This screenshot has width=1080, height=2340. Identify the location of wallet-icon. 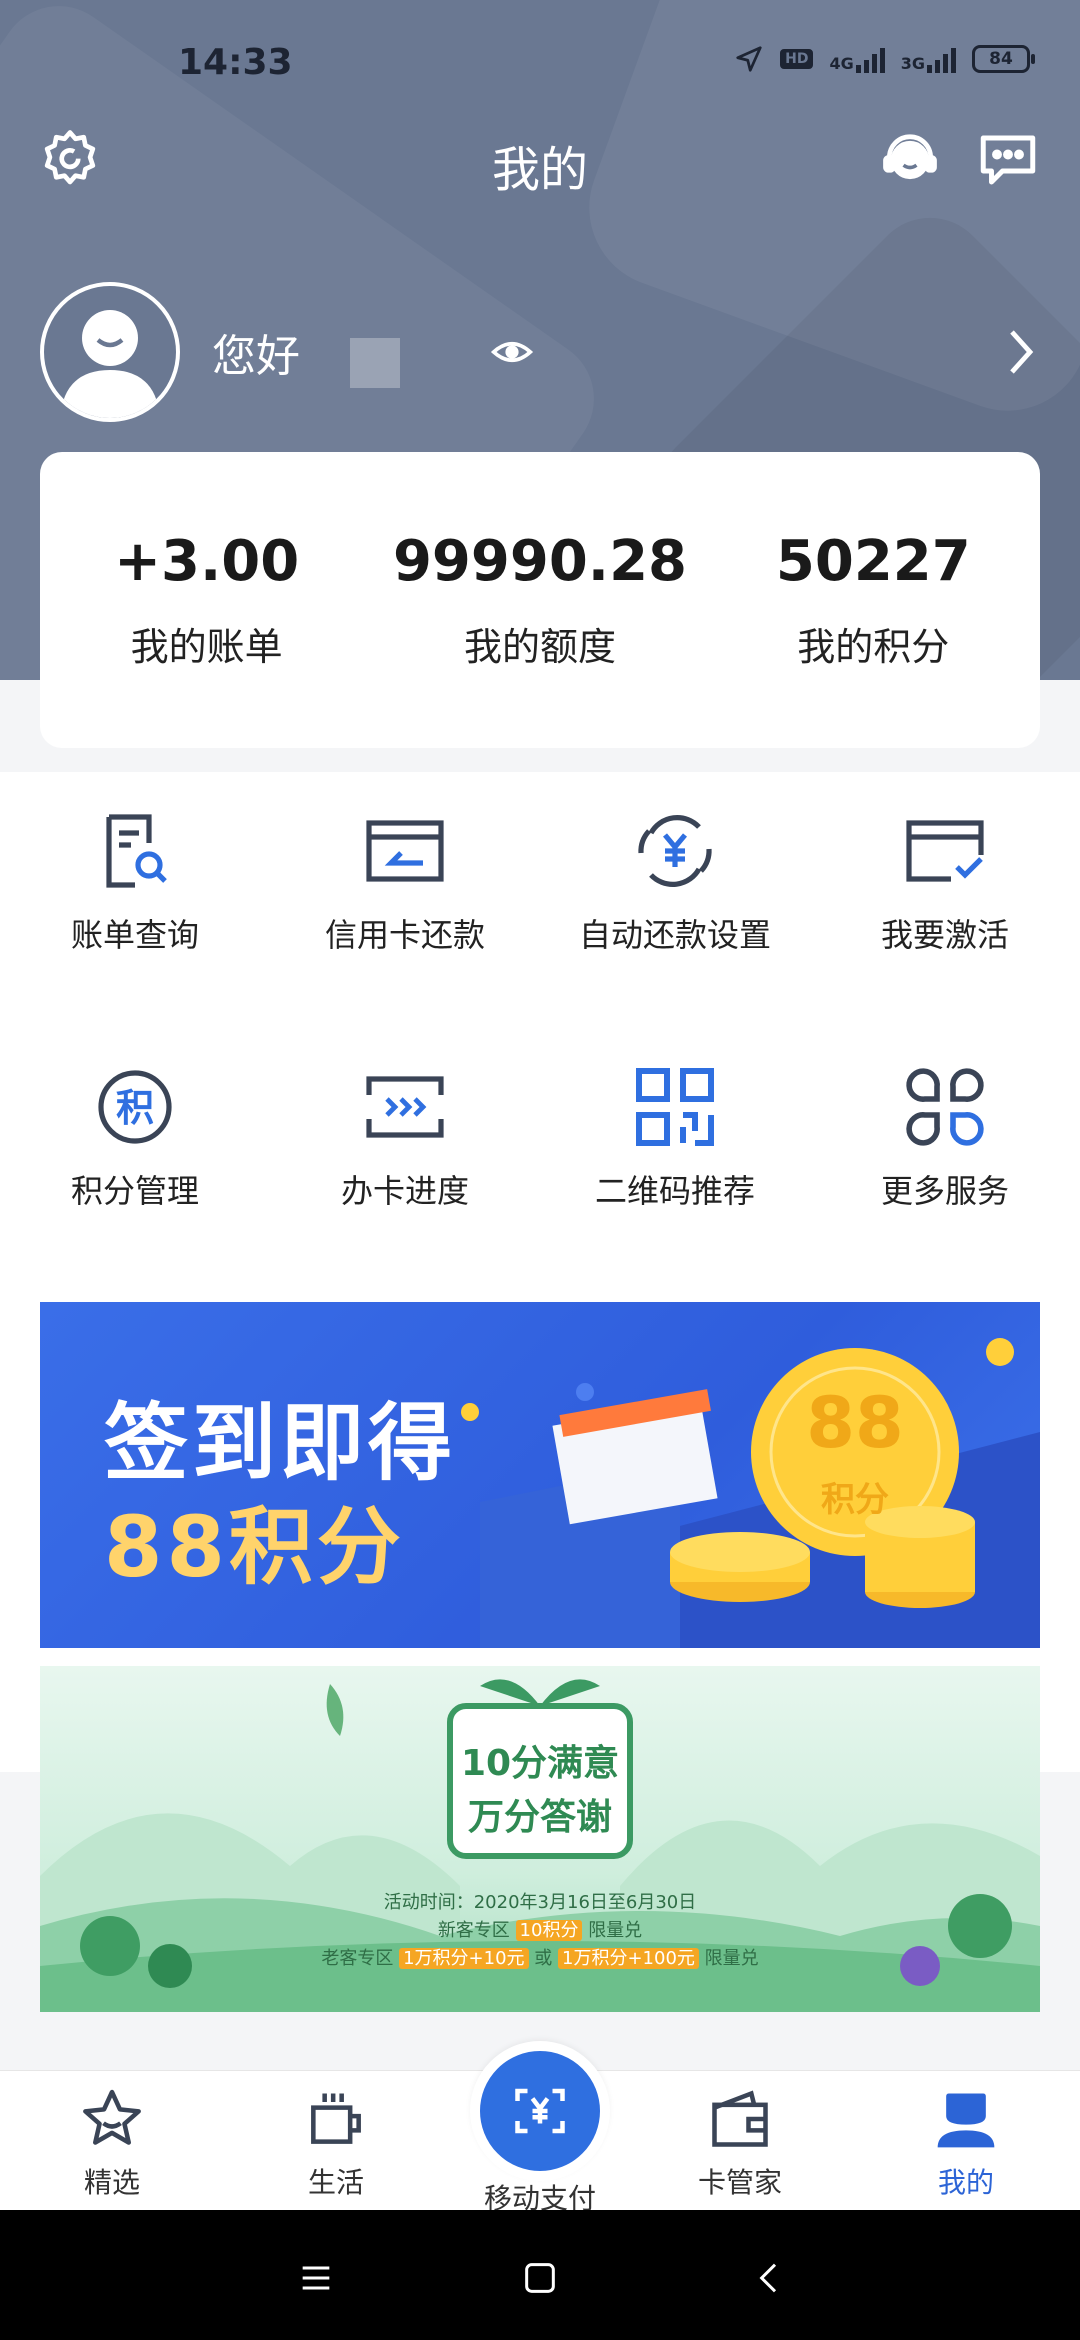
(740, 2118).